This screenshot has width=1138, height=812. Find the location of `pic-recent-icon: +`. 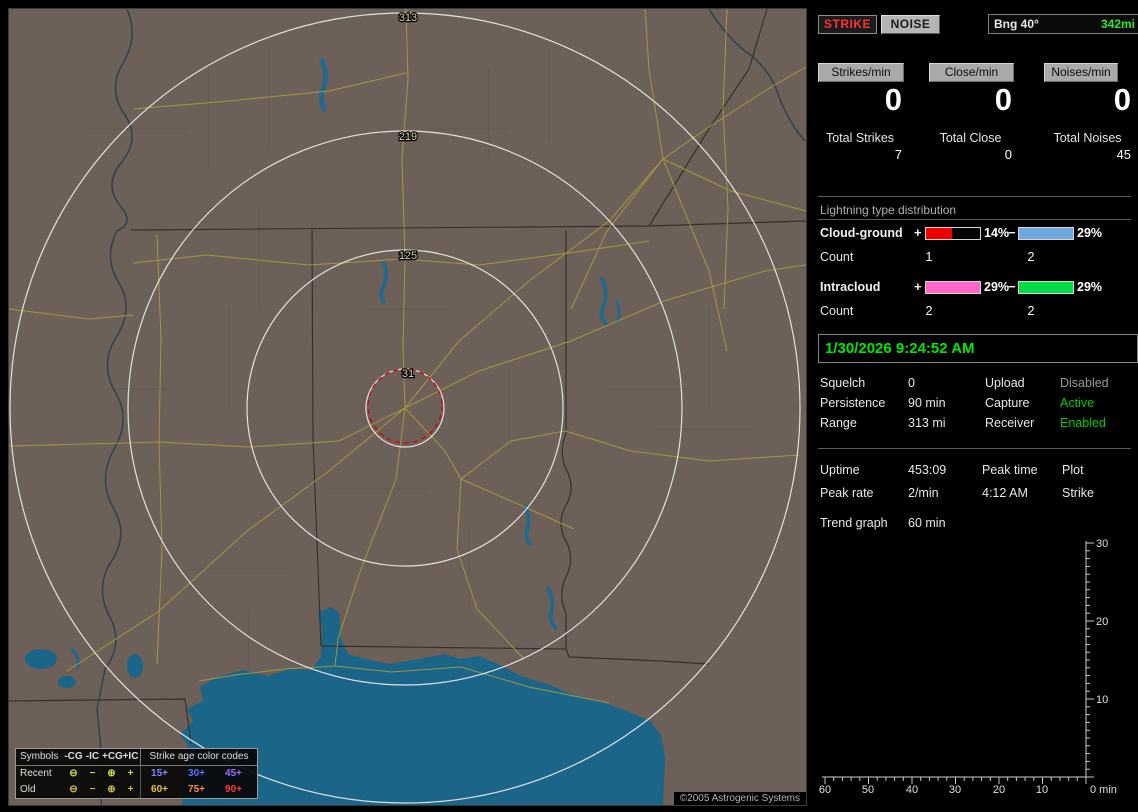

pic-recent-icon: + is located at coordinates (130, 773).